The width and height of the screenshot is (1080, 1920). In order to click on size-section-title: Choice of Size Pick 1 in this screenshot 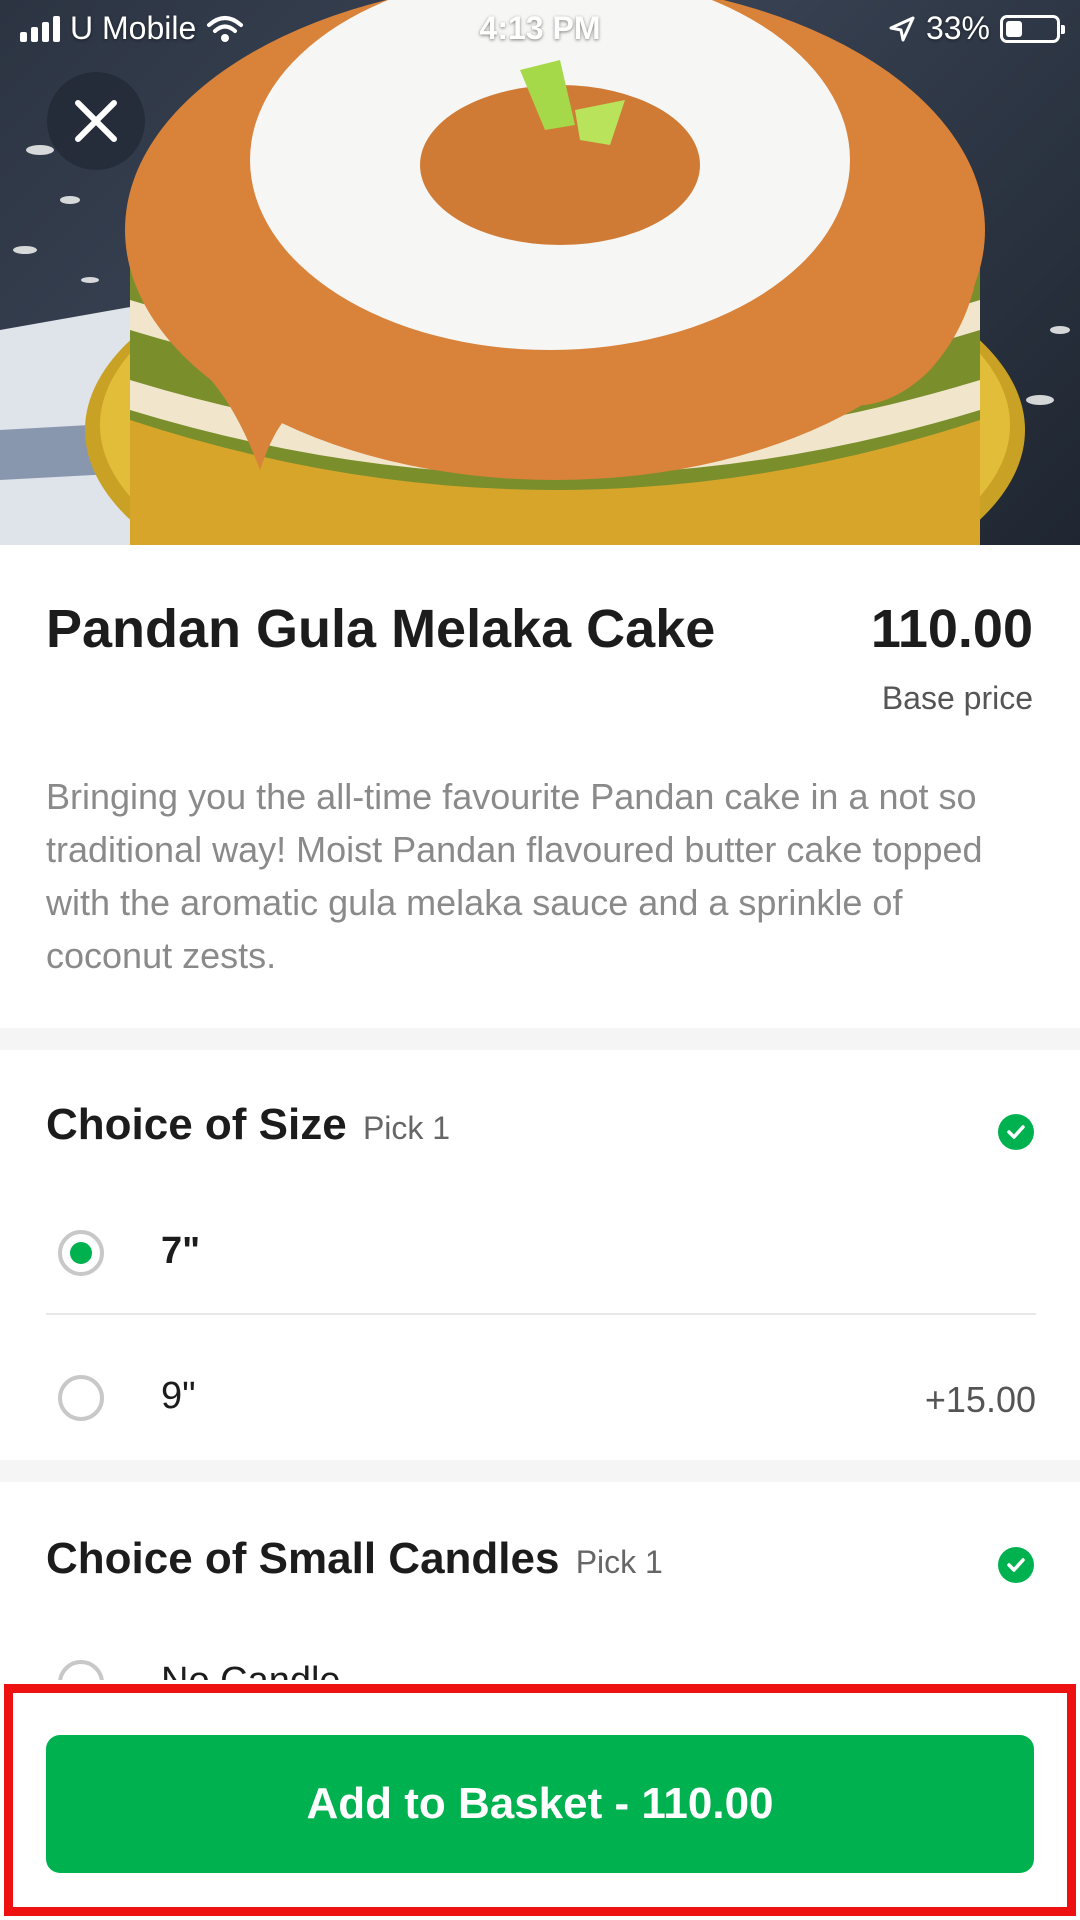, I will do `click(248, 1125)`.